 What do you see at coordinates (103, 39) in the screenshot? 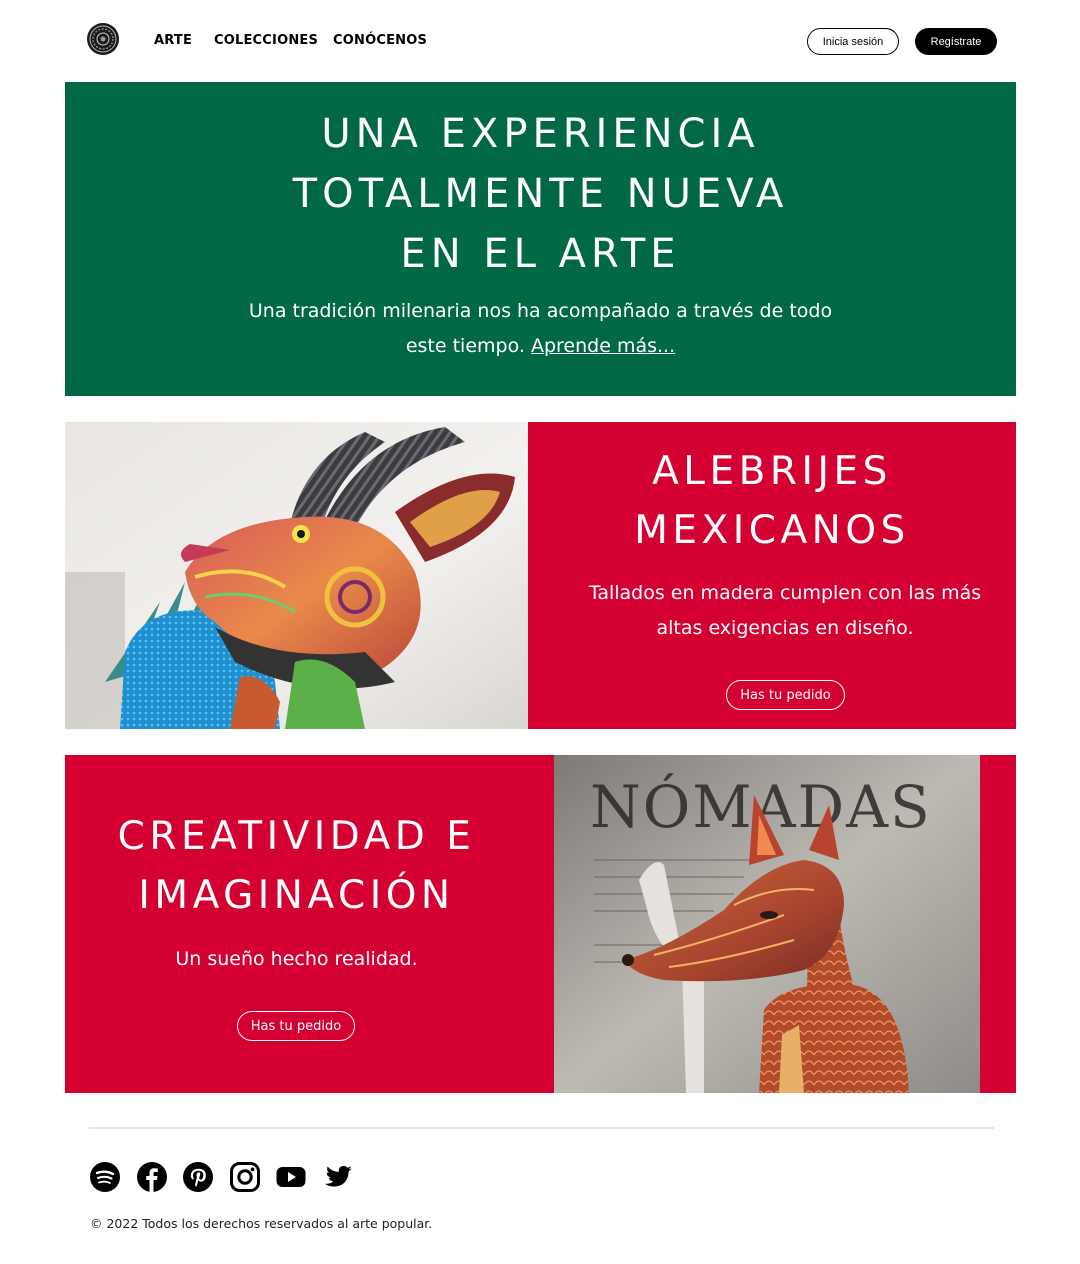
I see `logo-icon` at bounding box center [103, 39].